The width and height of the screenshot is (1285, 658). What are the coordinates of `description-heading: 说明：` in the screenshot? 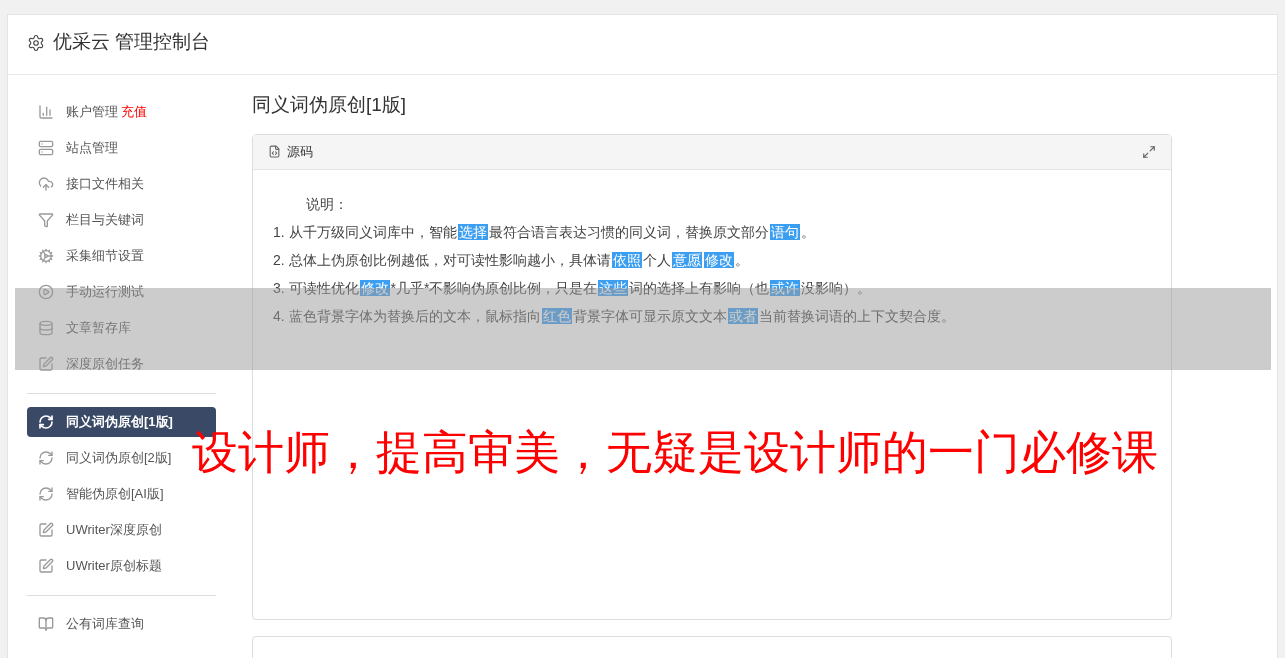 It's located at (326, 204).